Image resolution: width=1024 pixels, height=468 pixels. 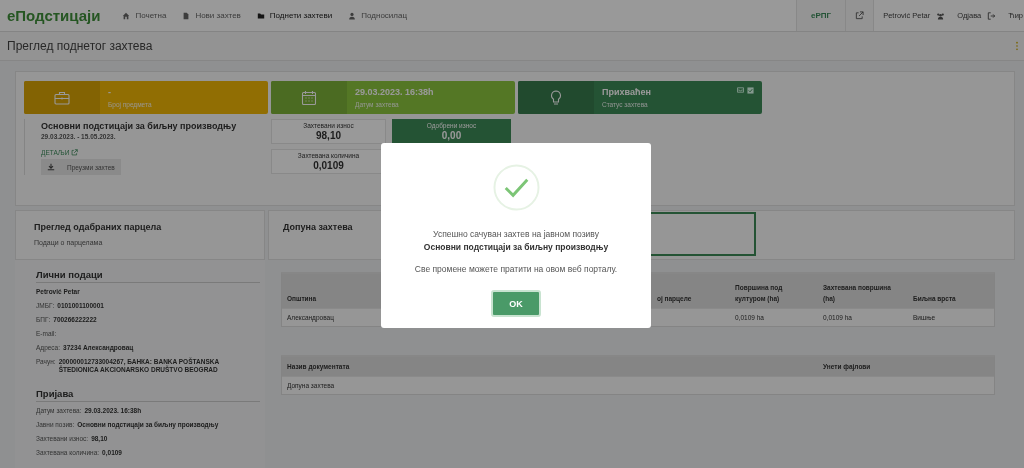 I want to click on card-title: Преглед одабраних парцела, so click(x=98, y=227).